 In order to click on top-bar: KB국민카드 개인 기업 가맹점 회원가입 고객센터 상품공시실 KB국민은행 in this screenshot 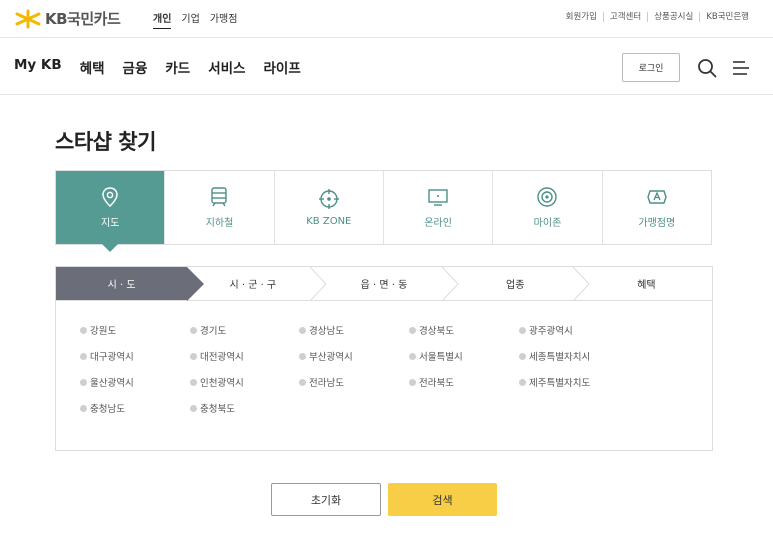, I will do `click(386, 19)`.